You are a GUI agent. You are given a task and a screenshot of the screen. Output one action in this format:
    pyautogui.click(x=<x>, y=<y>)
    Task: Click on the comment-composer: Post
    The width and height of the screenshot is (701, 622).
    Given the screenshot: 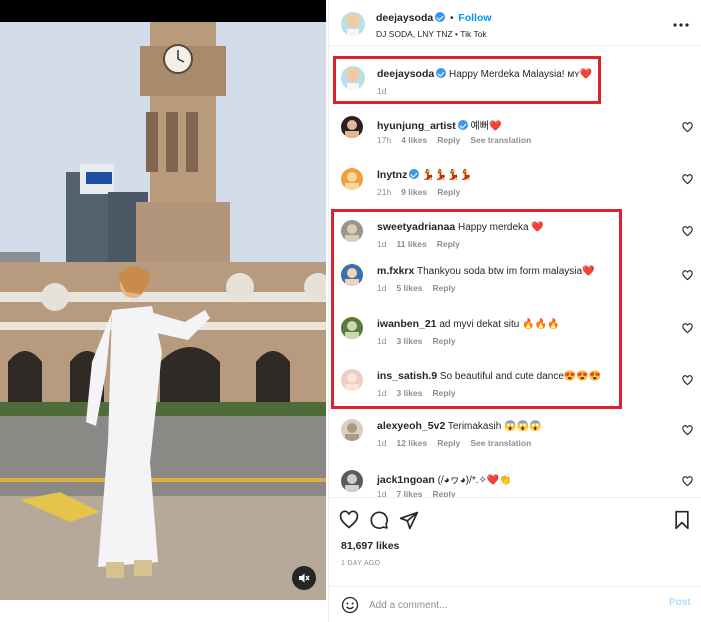 What is the action you would take?
    pyautogui.click(x=515, y=604)
    